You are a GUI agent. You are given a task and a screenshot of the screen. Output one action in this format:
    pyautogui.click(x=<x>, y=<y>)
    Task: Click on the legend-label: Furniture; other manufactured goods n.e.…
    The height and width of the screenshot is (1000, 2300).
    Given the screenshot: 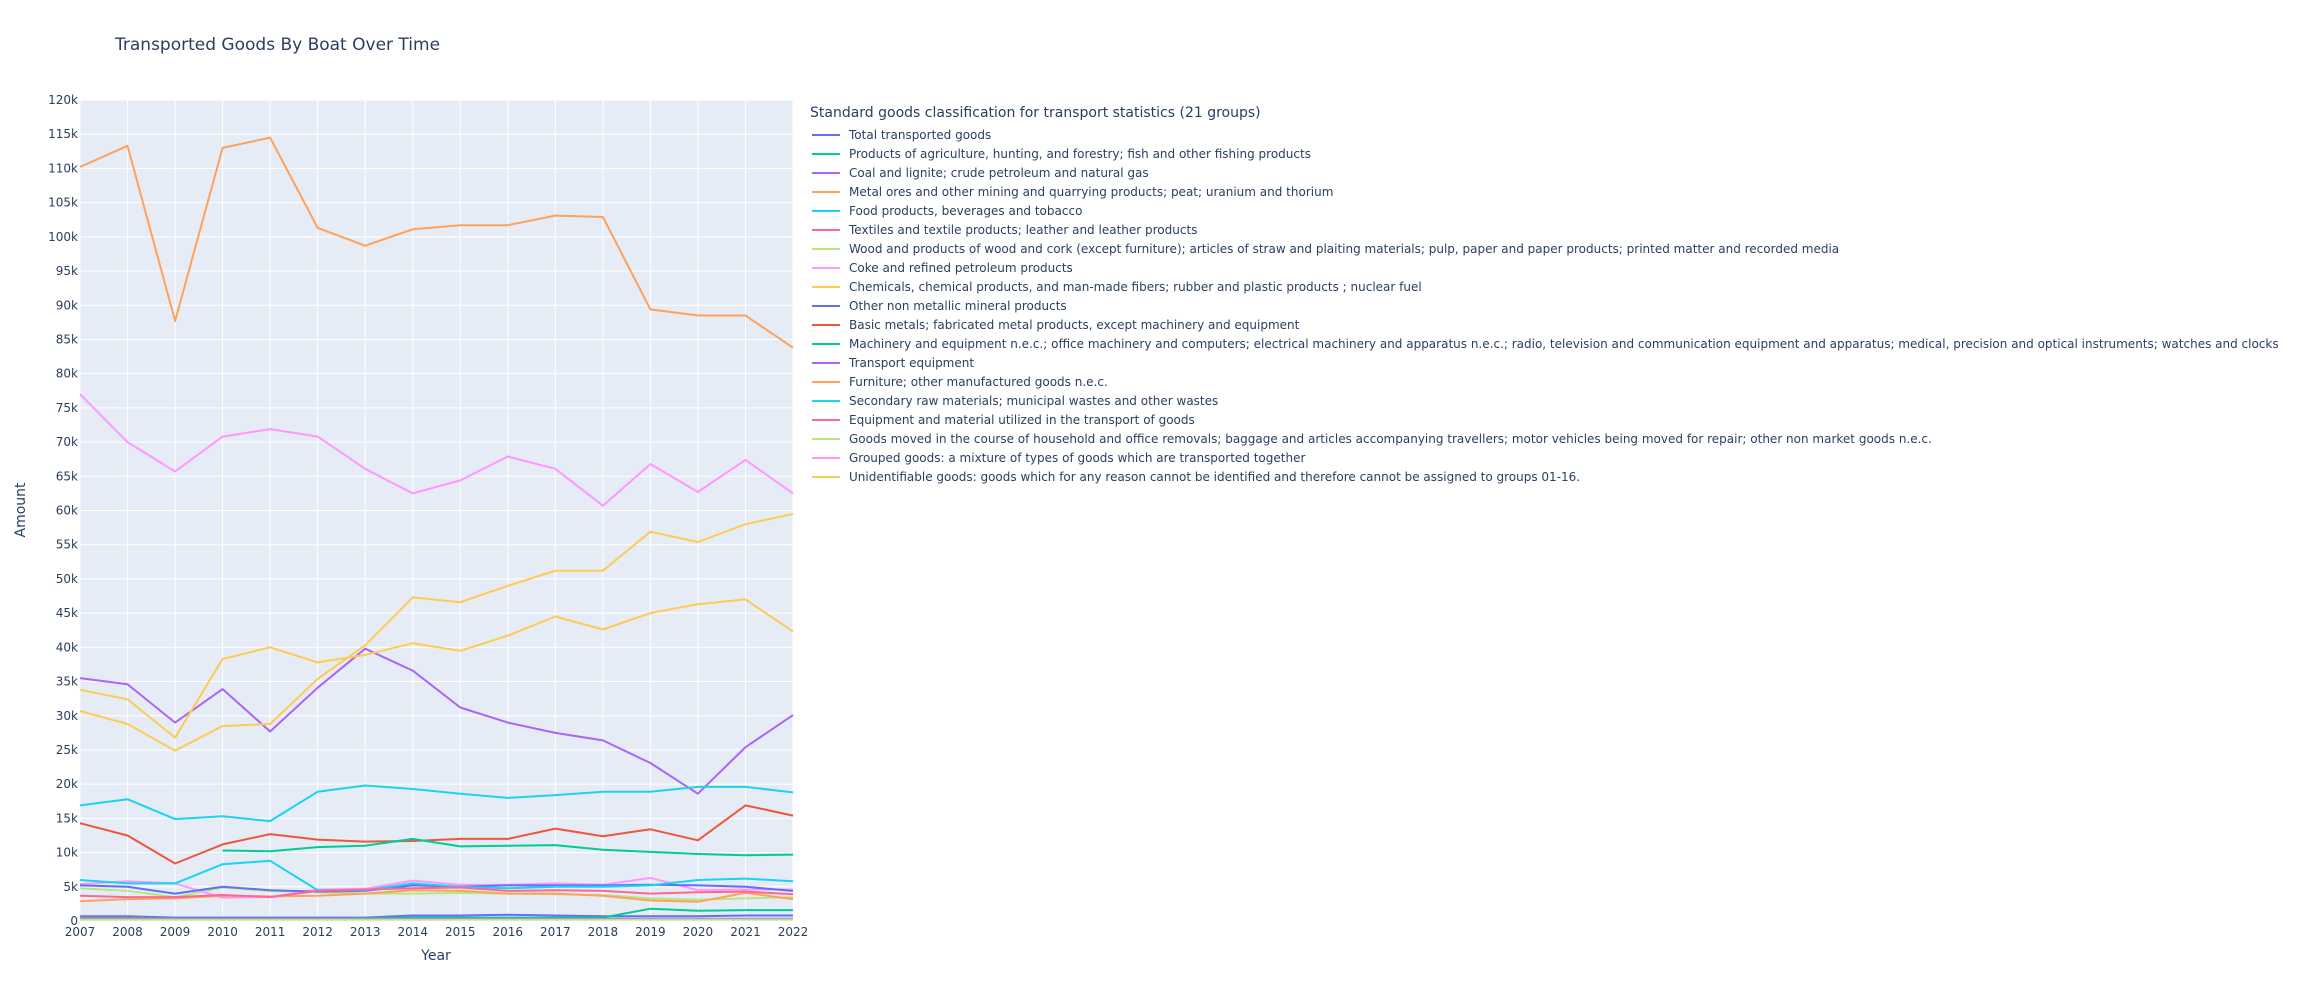 What is the action you would take?
    pyautogui.click(x=978, y=381)
    